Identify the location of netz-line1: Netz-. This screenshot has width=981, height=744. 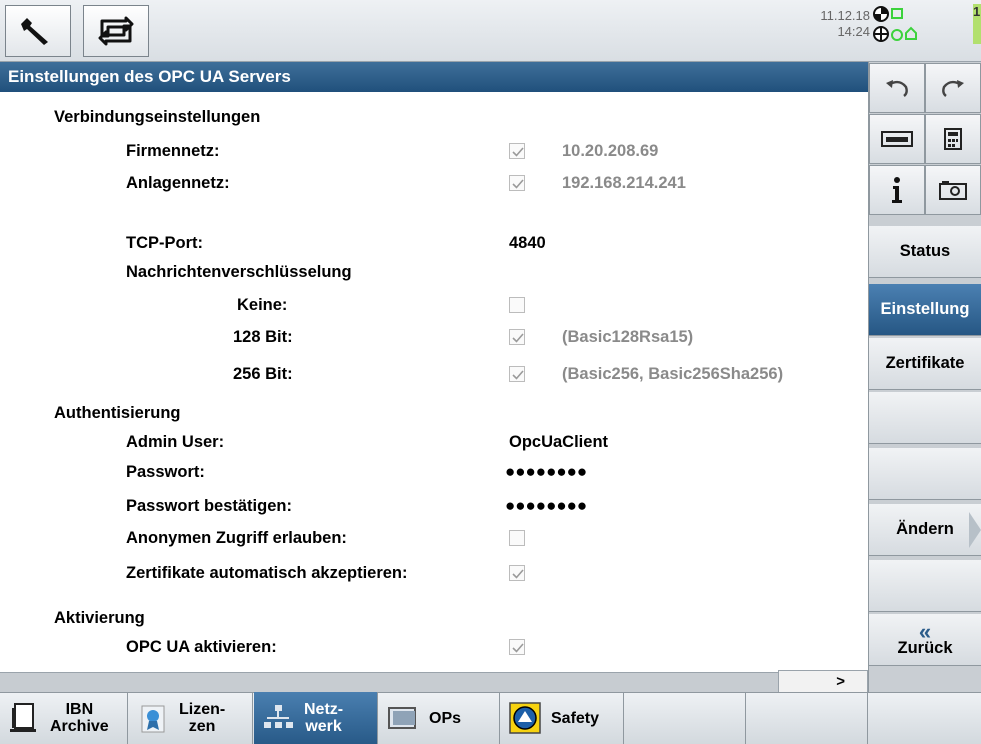
(324, 709).